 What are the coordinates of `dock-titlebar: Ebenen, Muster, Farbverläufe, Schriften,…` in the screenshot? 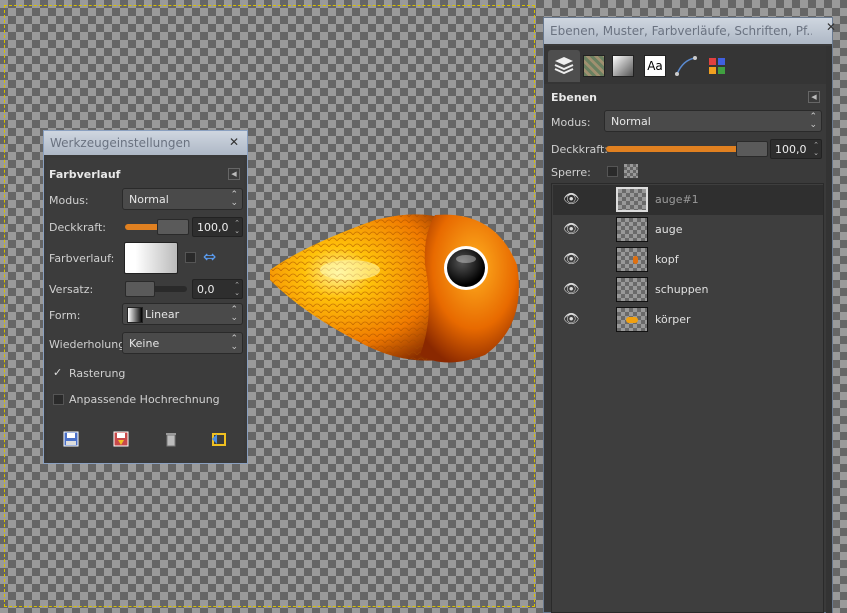 It's located at (688, 31).